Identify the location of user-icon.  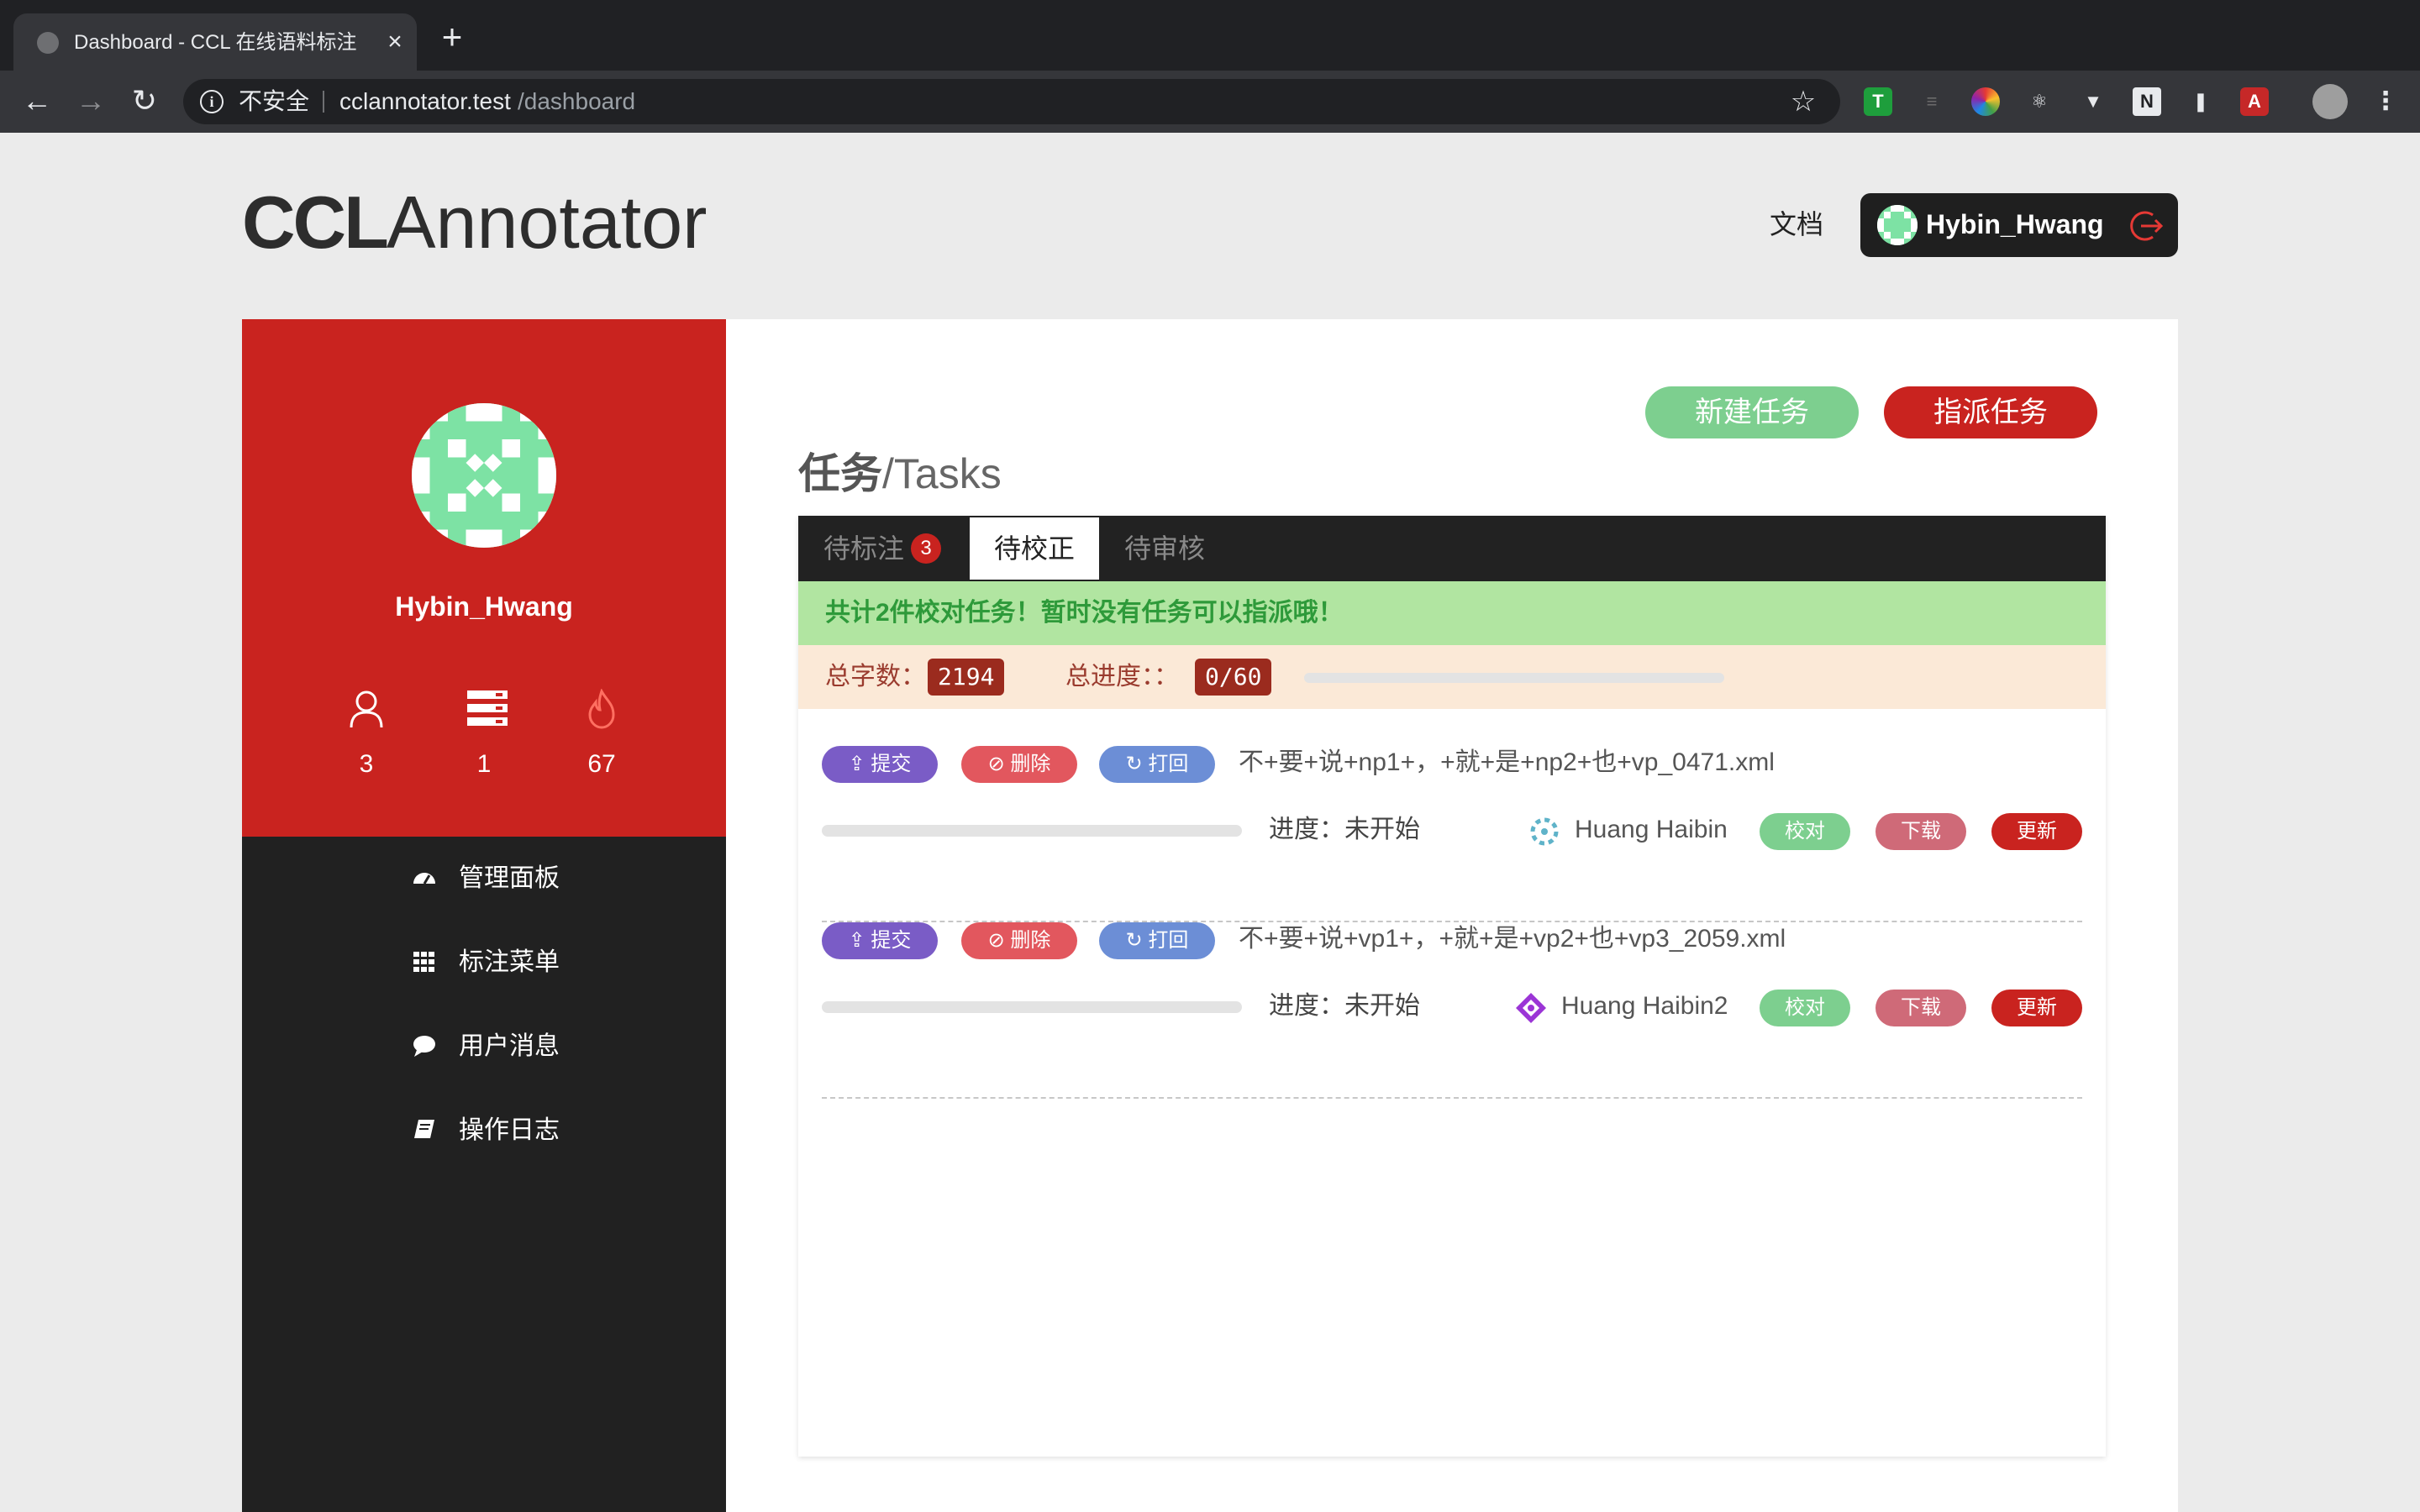
(367, 709).